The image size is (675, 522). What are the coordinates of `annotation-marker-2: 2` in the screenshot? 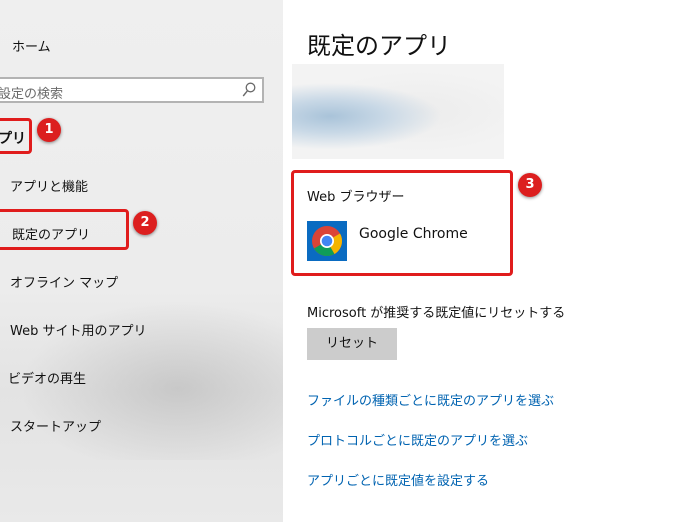 It's located at (145, 223).